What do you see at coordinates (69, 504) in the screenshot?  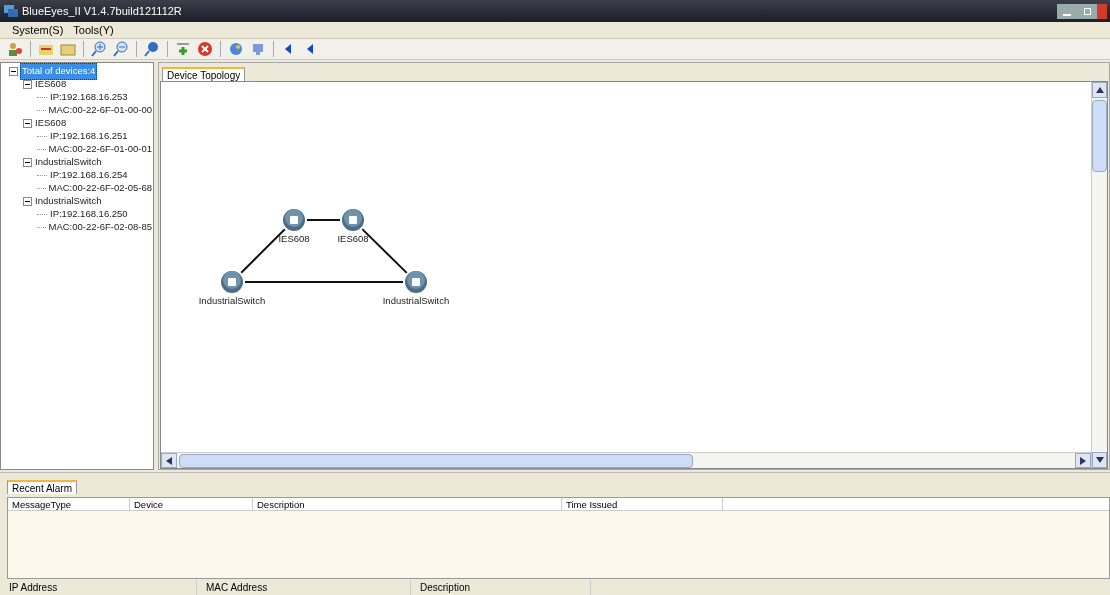 I see `column-header: MessageType` at bounding box center [69, 504].